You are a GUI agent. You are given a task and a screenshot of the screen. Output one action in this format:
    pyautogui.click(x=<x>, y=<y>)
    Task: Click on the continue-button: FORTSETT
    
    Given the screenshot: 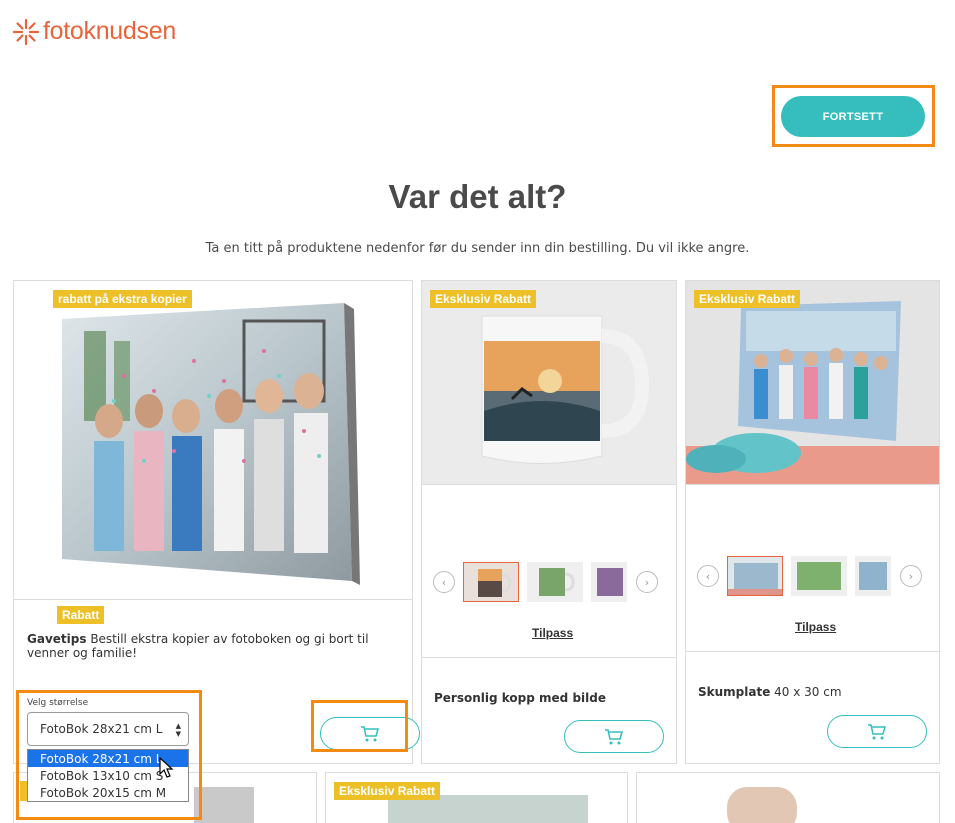 What is the action you would take?
    pyautogui.click(x=853, y=116)
    